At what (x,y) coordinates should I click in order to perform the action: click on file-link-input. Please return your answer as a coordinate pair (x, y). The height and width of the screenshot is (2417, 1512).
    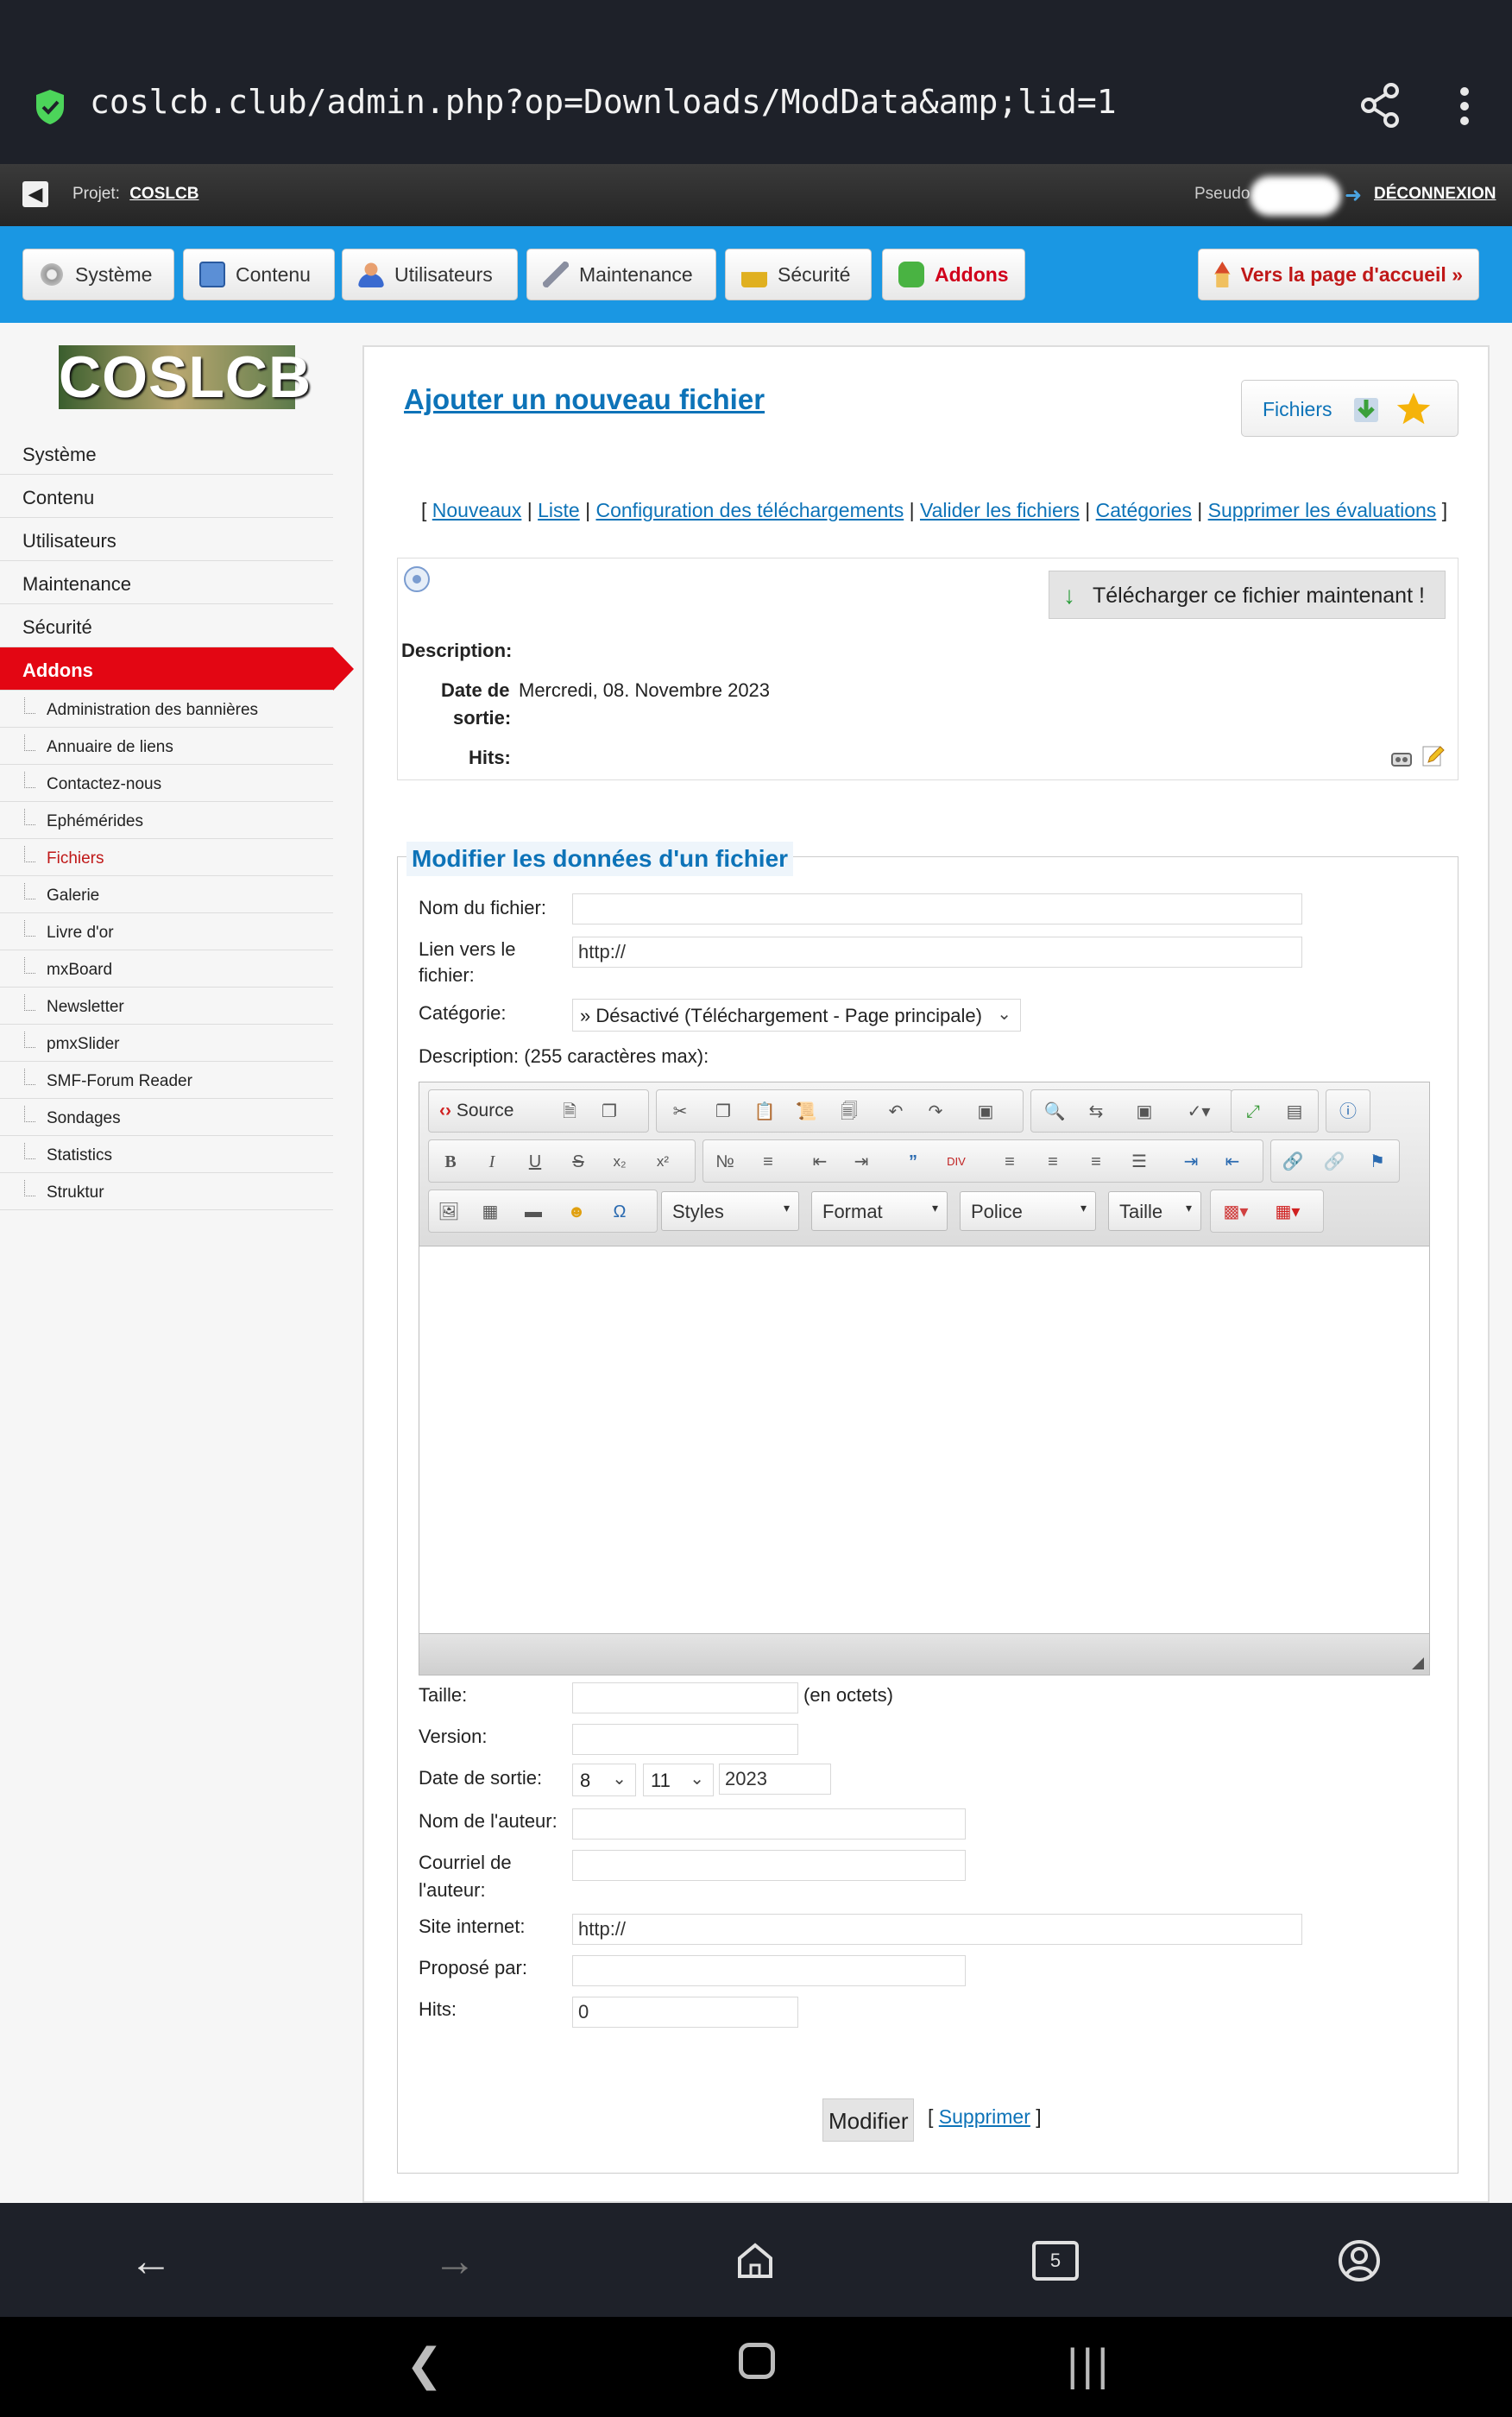
    Looking at the image, I should click on (937, 952).